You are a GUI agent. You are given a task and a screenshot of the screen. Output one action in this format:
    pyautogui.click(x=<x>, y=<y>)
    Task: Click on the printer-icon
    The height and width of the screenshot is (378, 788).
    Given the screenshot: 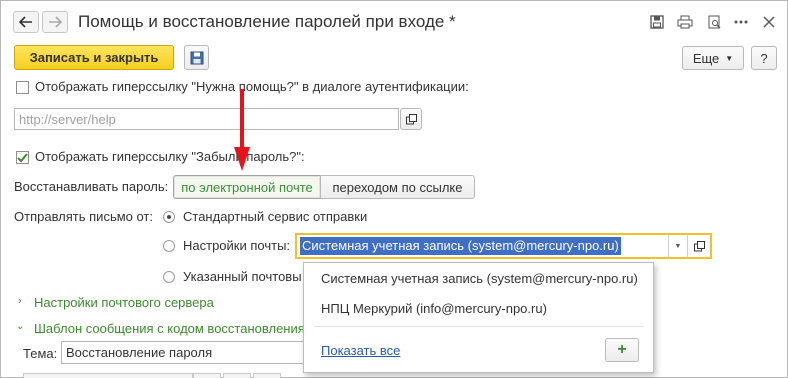 What is the action you would take?
    pyautogui.click(x=685, y=22)
    